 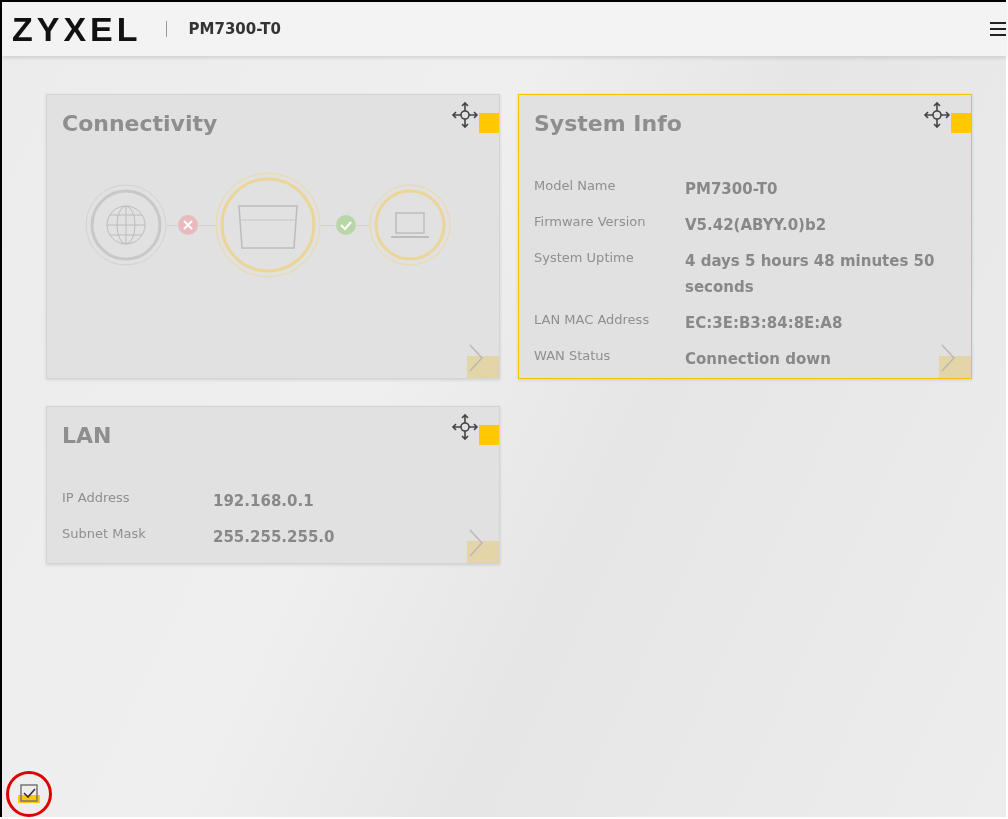 What do you see at coordinates (575, 186) in the screenshot?
I see `field-label: Model Name` at bounding box center [575, 186].